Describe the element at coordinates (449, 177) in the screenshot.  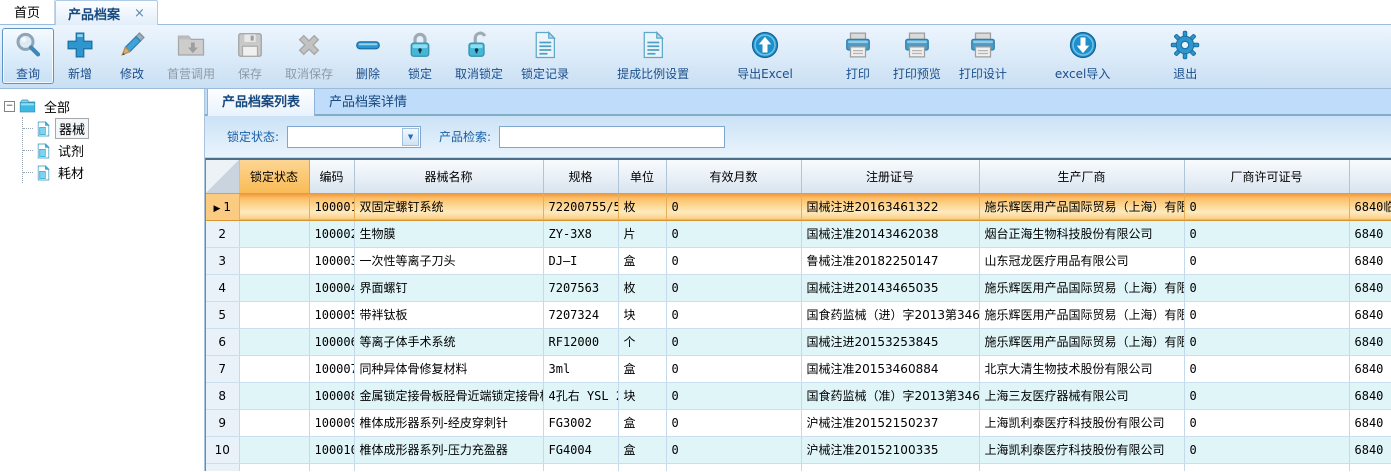
I see `column-header-name: 器械名称` at that location.